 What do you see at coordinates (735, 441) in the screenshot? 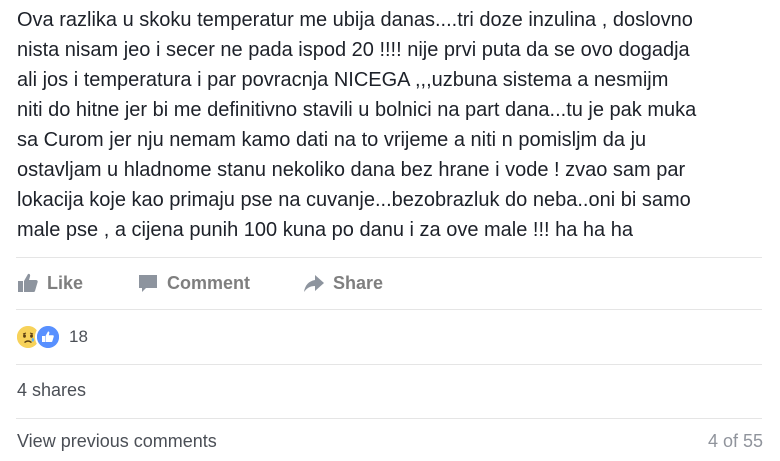
I see `comments-pager: 4 of 55` at bounding box center [735, 441].